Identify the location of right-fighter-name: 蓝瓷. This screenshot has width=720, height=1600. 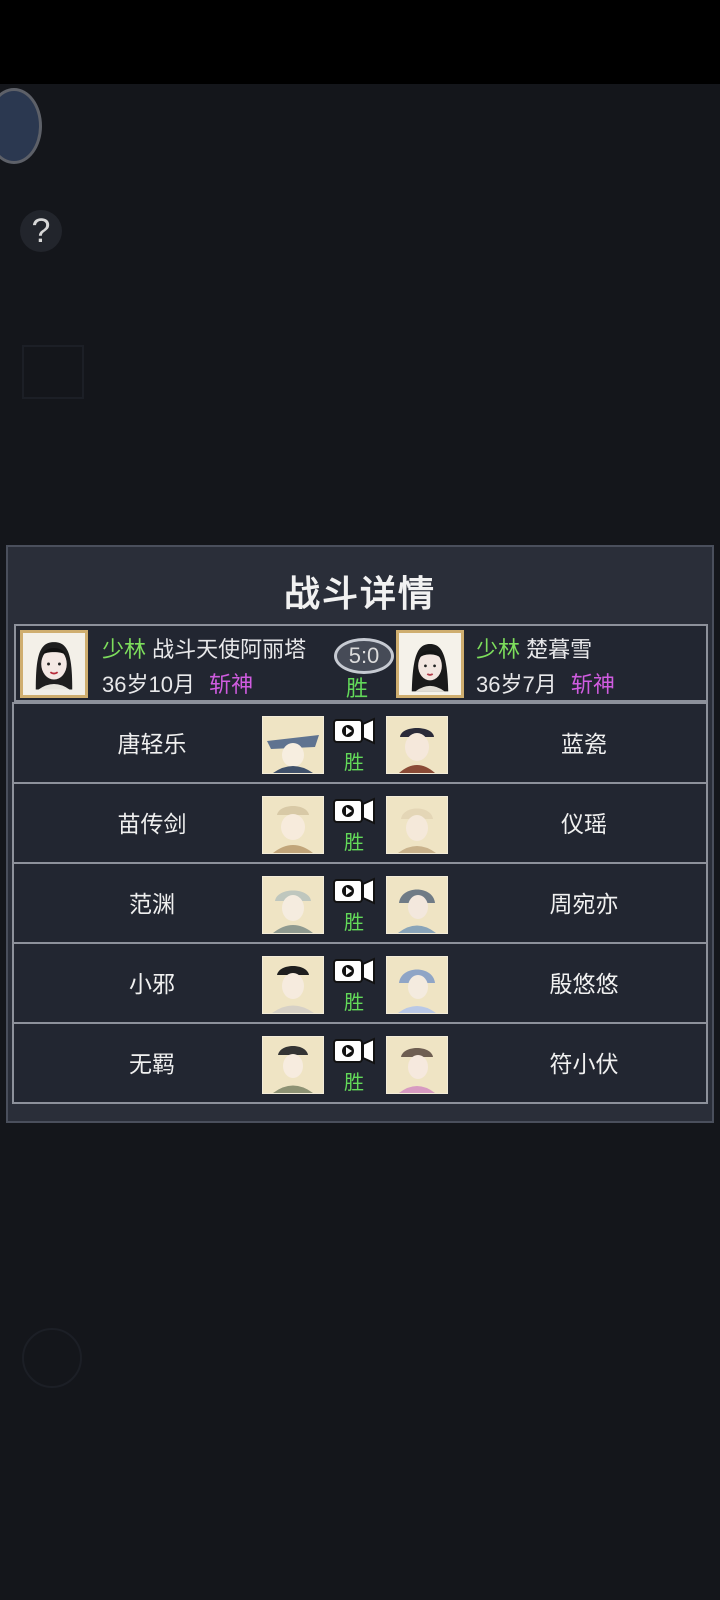
(584, 744).